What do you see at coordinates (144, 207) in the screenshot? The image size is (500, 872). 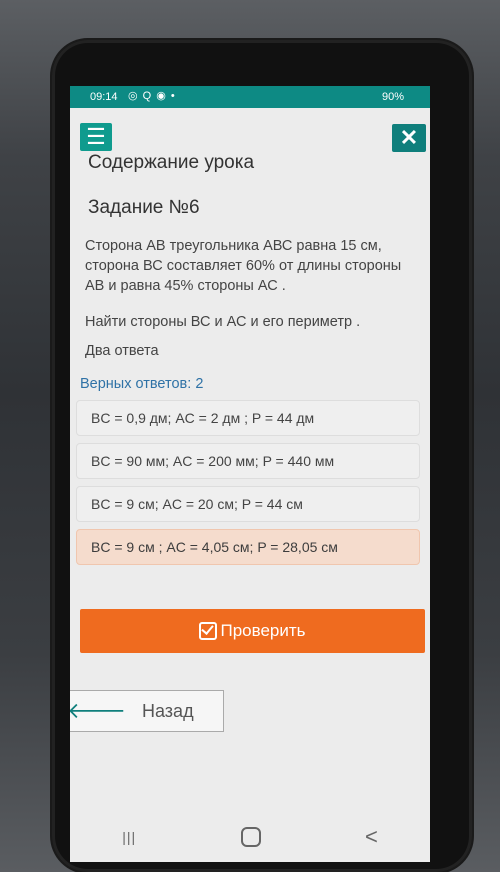 I see `task-title: Задание №6` at bounding box center [144, 207].